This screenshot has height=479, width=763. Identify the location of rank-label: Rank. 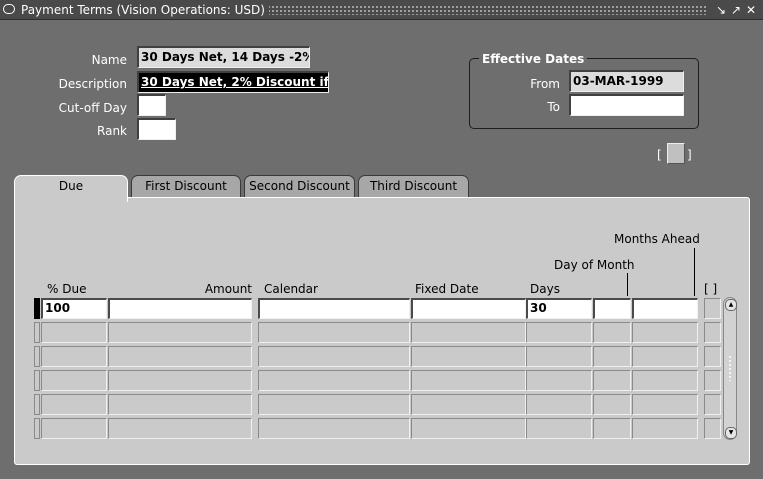
(112, 131).